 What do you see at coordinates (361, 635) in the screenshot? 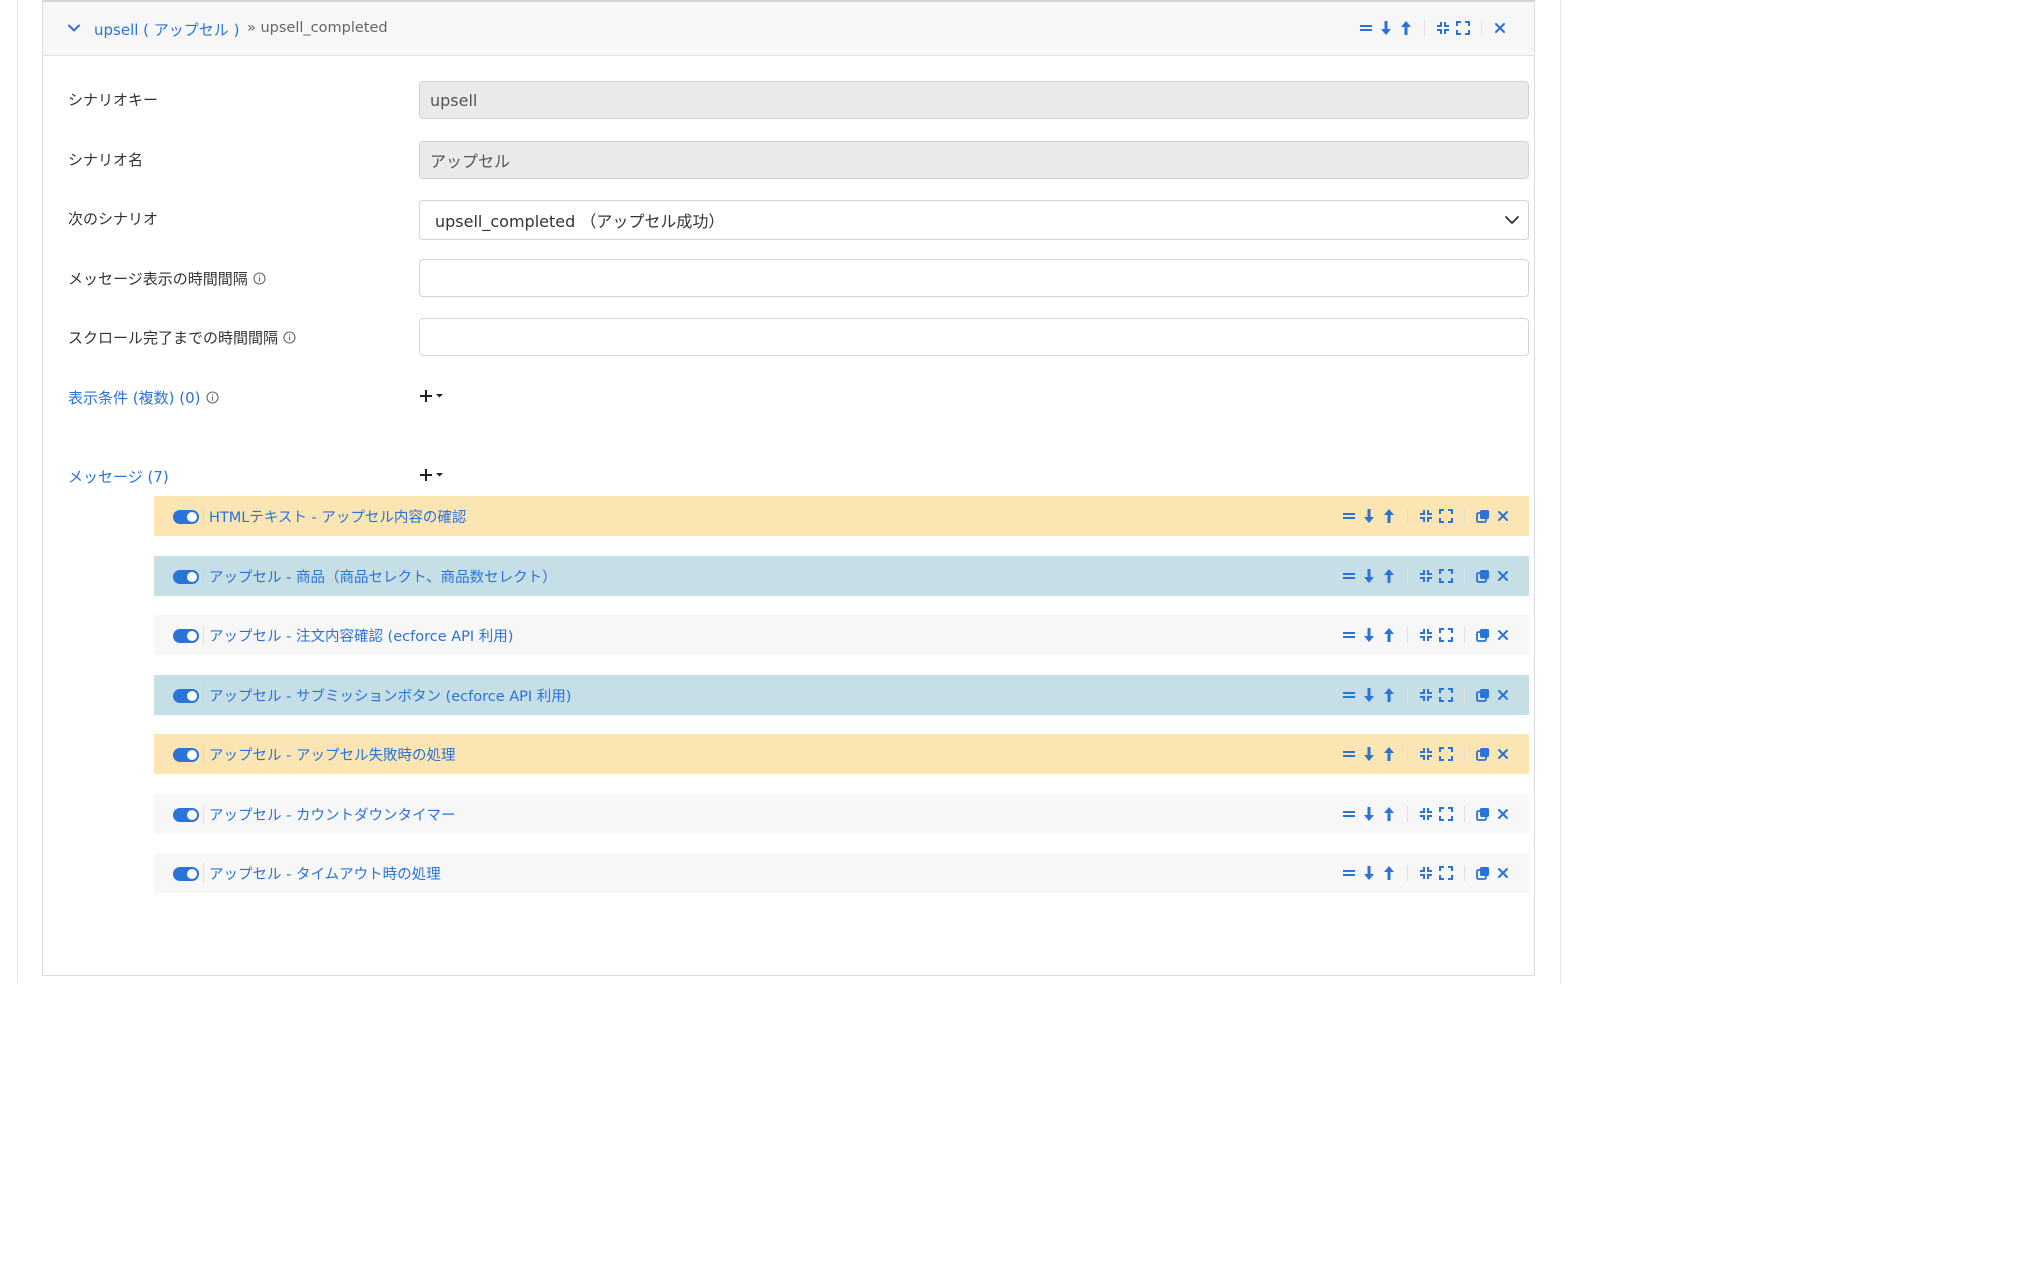
I see `message-label: アップセル - 注文内容確認 (ecforce API 利用)` at bounding box center [361, 635].